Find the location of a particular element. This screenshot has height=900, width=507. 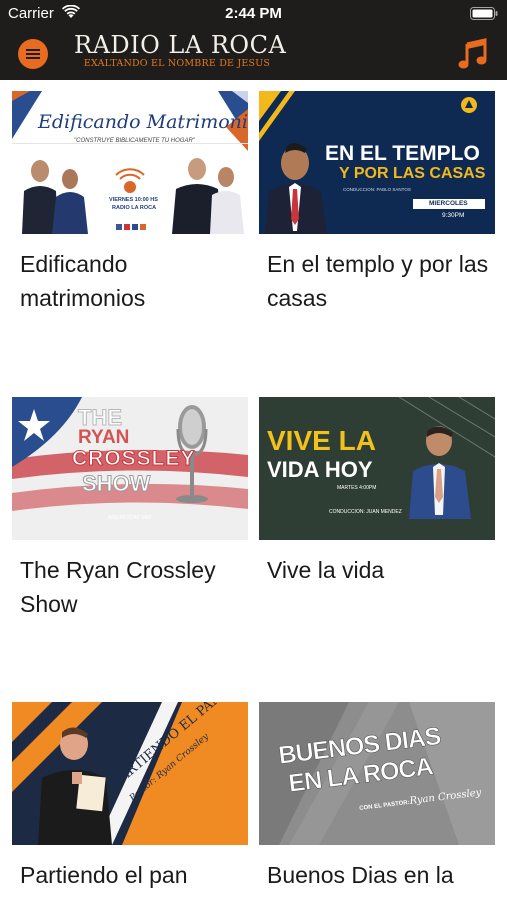

thumb-schedule: MARTES 4:00PM is located at coordinates (357, 488).